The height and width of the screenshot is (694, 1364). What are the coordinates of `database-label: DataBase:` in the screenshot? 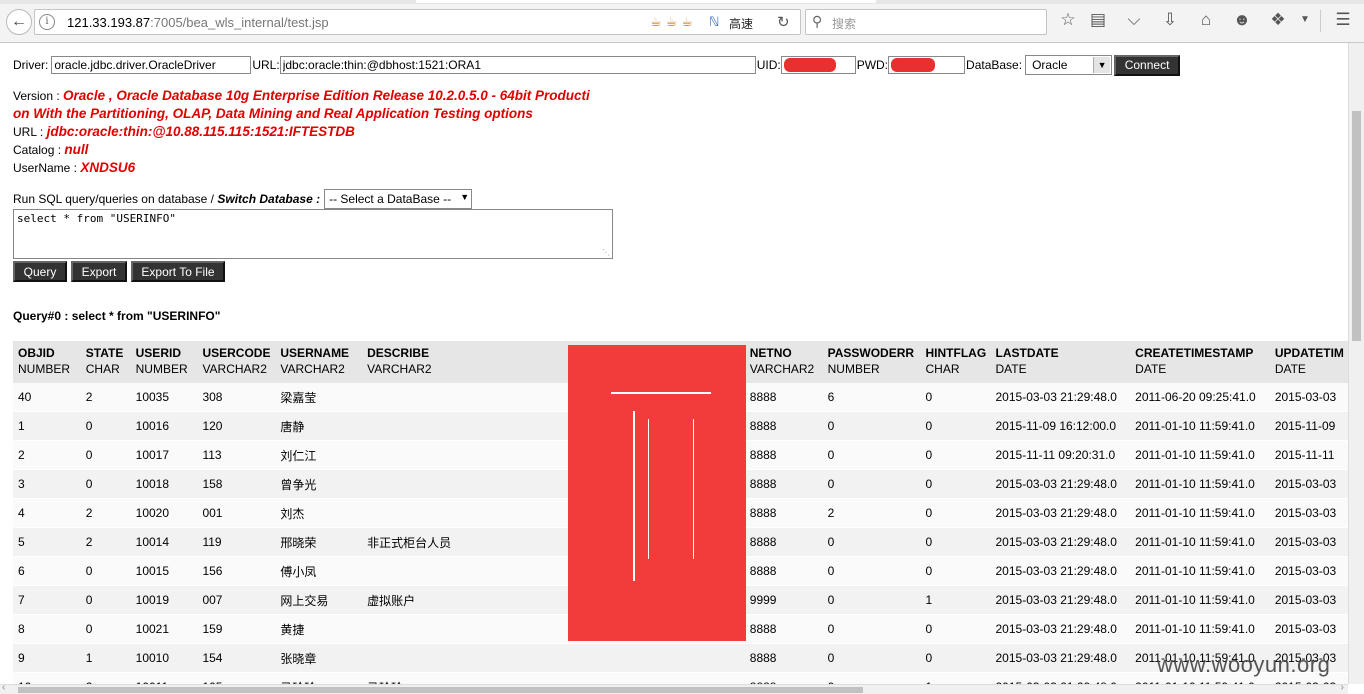 It's located at (994, 65).